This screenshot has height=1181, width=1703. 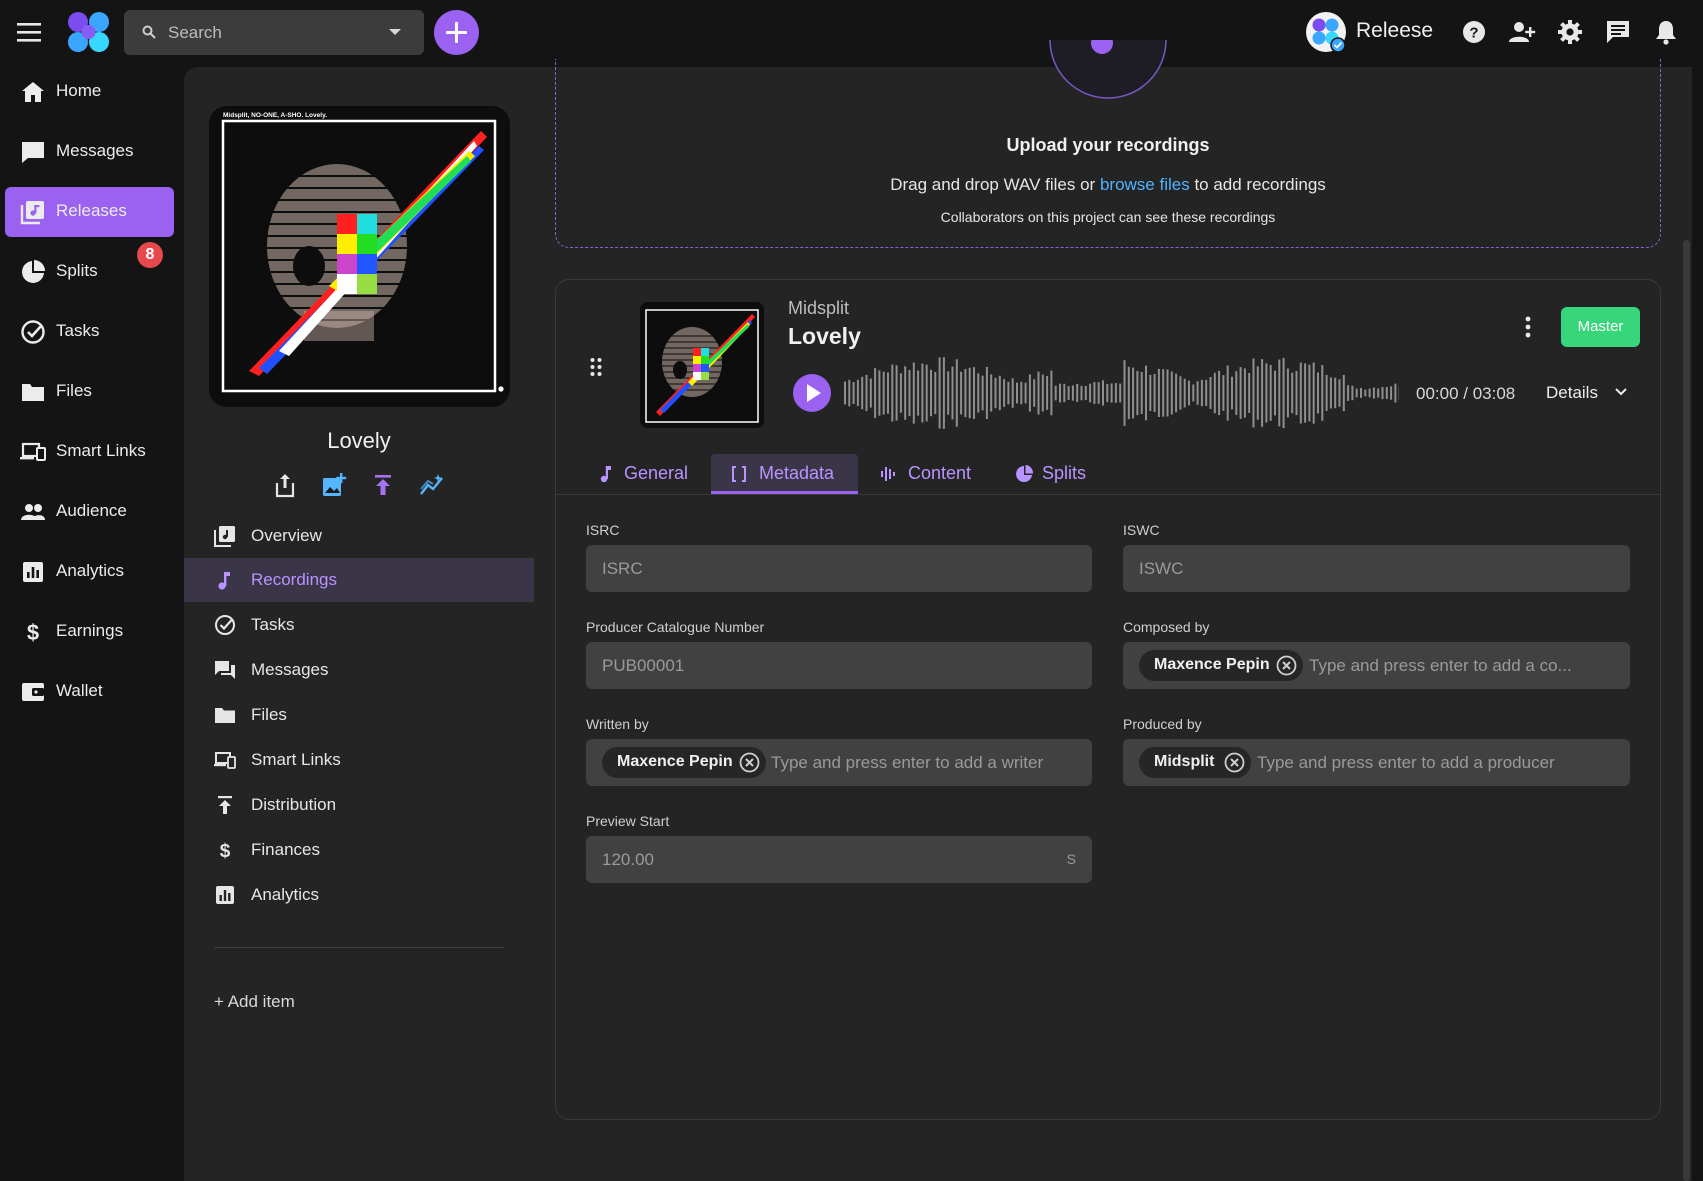 I want to click on iswc-input, so click(x=1374, y=568).